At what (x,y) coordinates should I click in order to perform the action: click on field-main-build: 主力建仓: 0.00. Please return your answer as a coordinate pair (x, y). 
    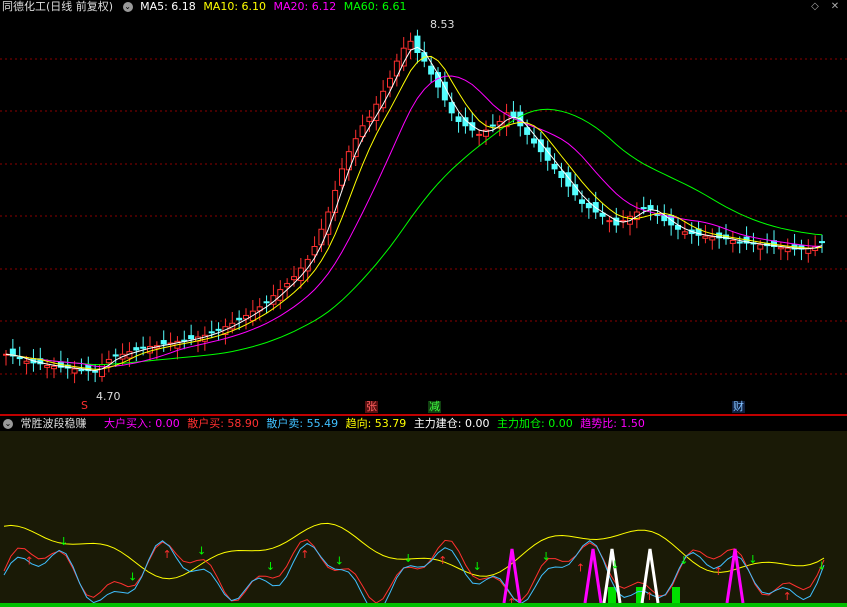
    Looking at the image, I should click on (451, 423).